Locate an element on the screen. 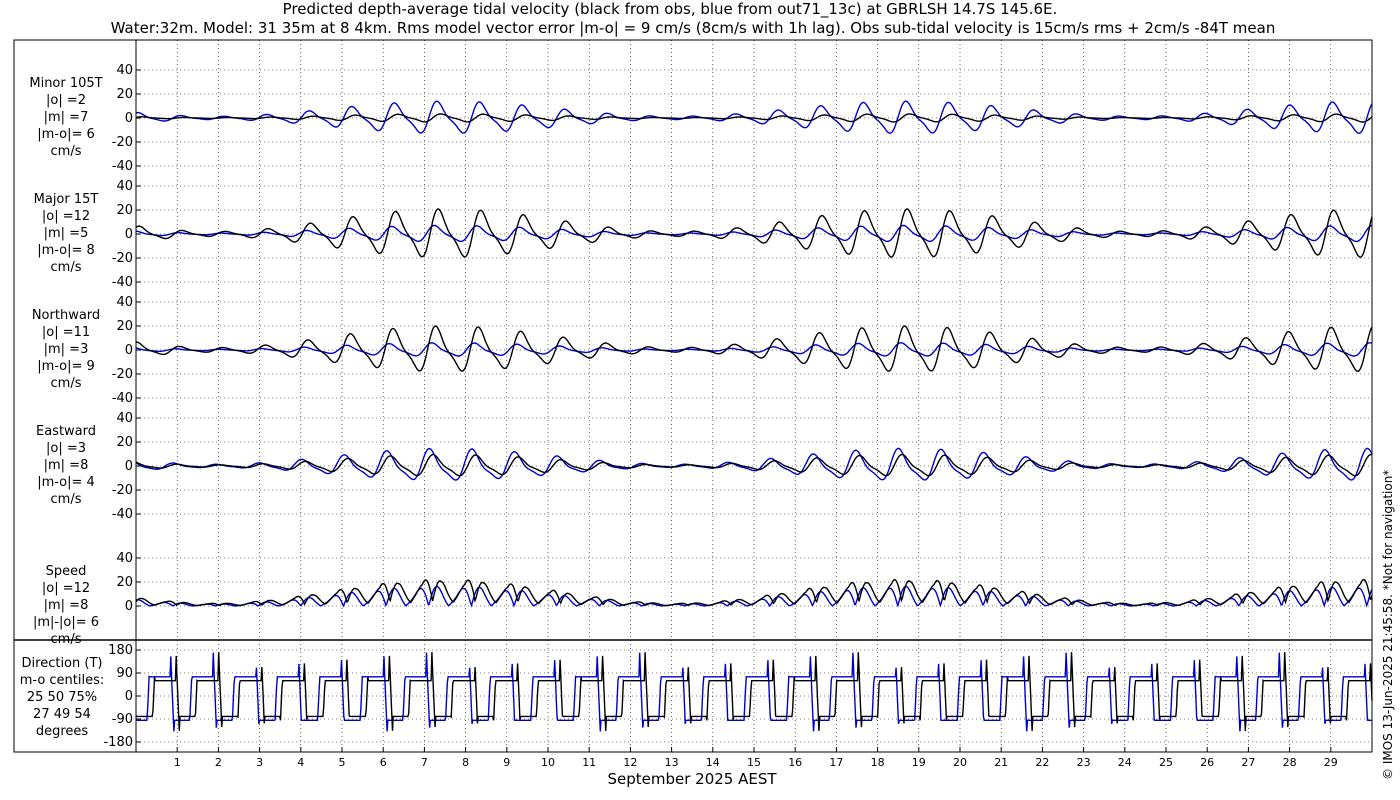 This screenshot has width=1400, height=800. panel-label: Northward |o| =11 |m| =3 |m-o|= 9 cm/s is located at coordinates (66, 349).